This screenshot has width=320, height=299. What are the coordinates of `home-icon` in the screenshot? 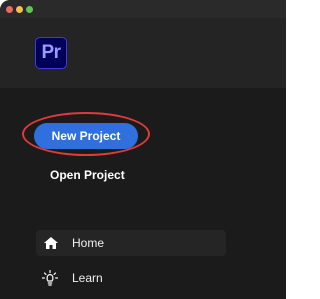 It's located at (51, 243).